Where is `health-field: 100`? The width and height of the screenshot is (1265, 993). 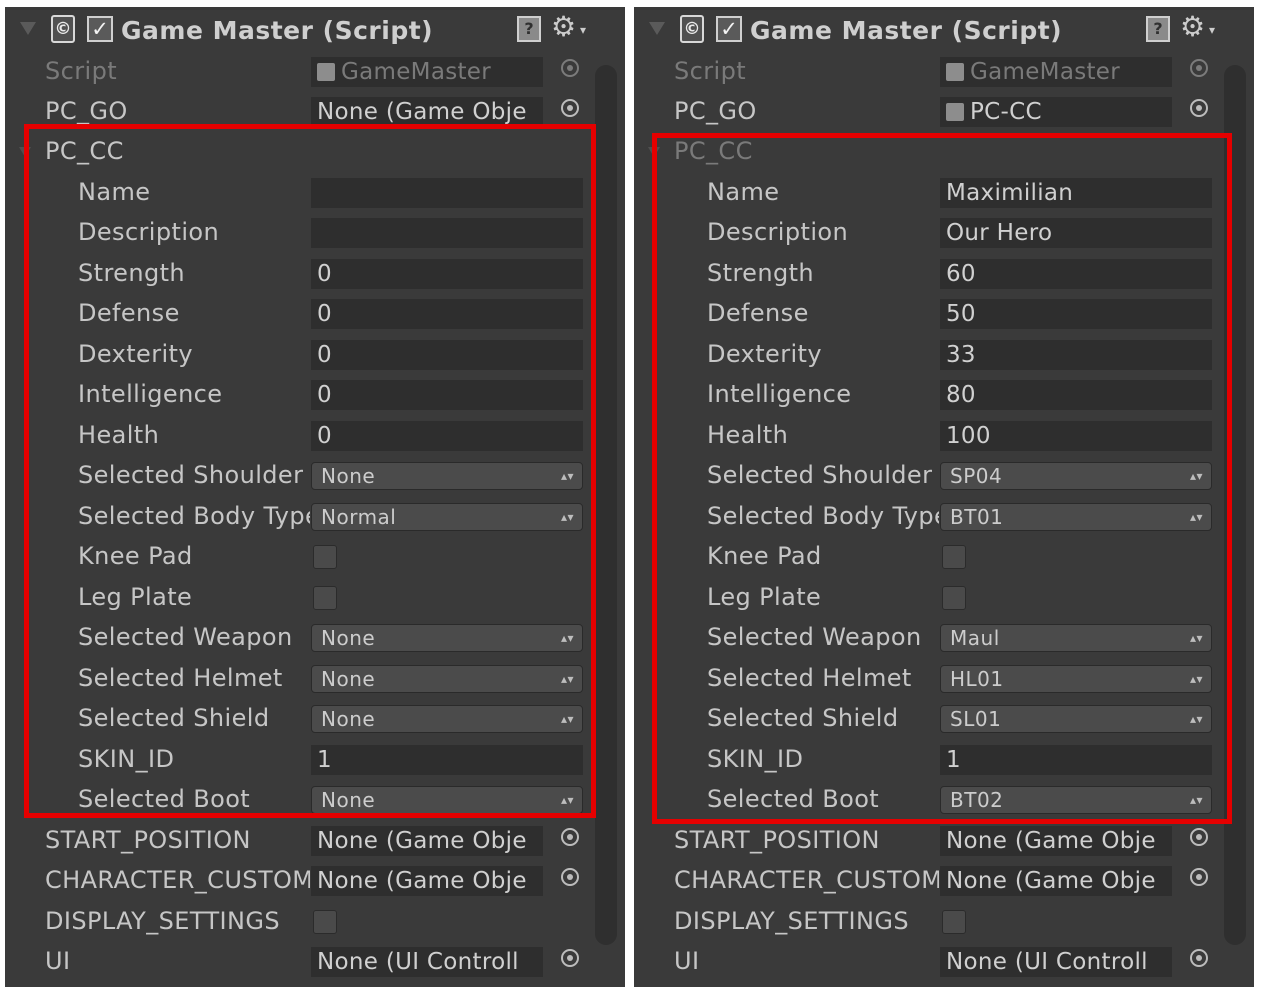
health-field: 100 is located at coordinates (1076, 436).